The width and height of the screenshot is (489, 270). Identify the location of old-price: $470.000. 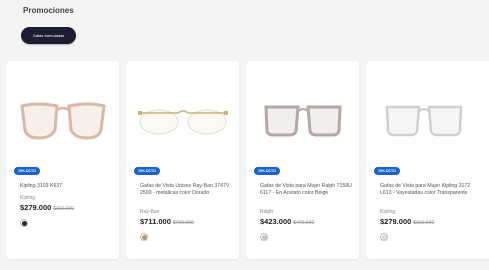
(304, 223).